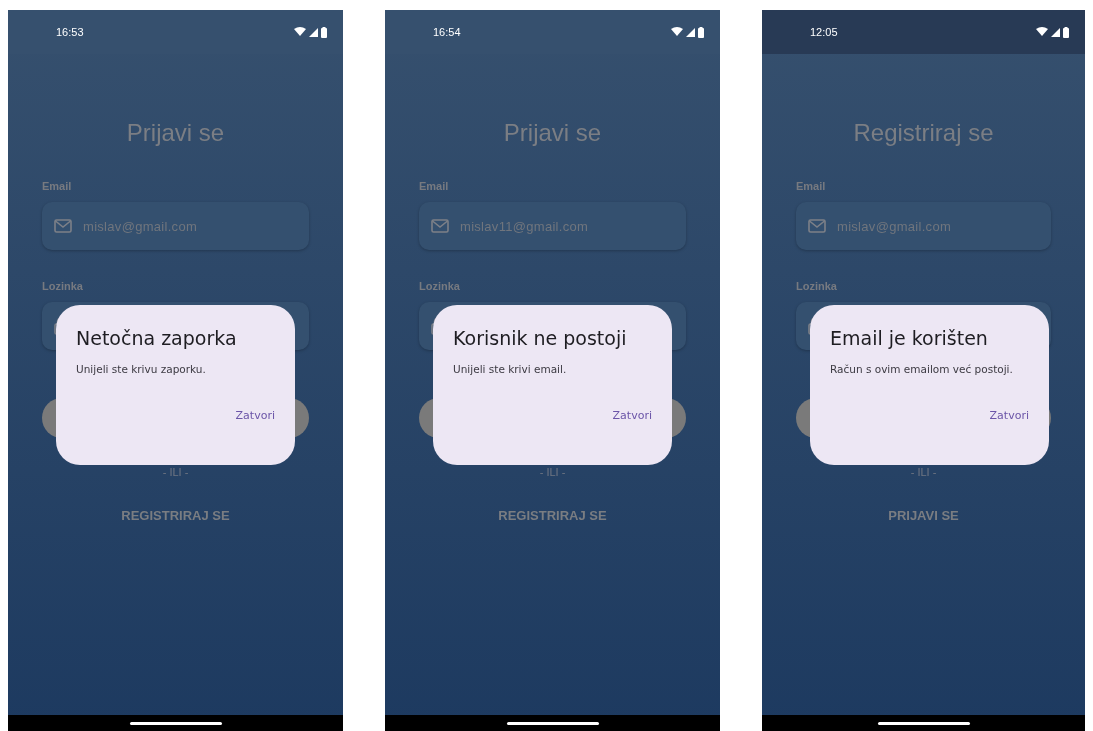 Image resolution: width=1093 pixels, height=731 pixels. Describe the element at coordinates (922, 369) in the screenshot. I see `dialog-message: Račun s ovim emailom već postoji.` at that location.